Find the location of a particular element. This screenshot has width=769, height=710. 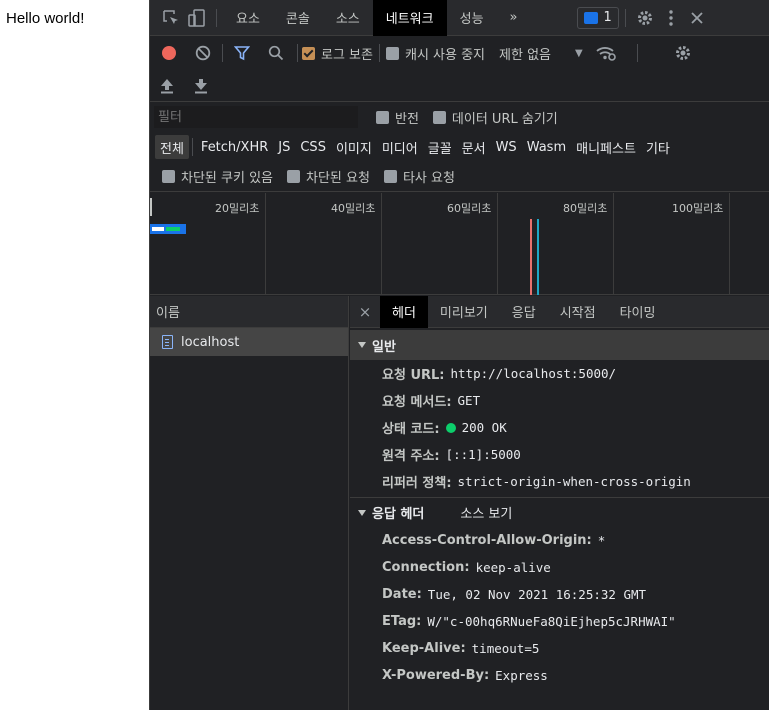

type-css: CSS is located at coordinates (313, 147).